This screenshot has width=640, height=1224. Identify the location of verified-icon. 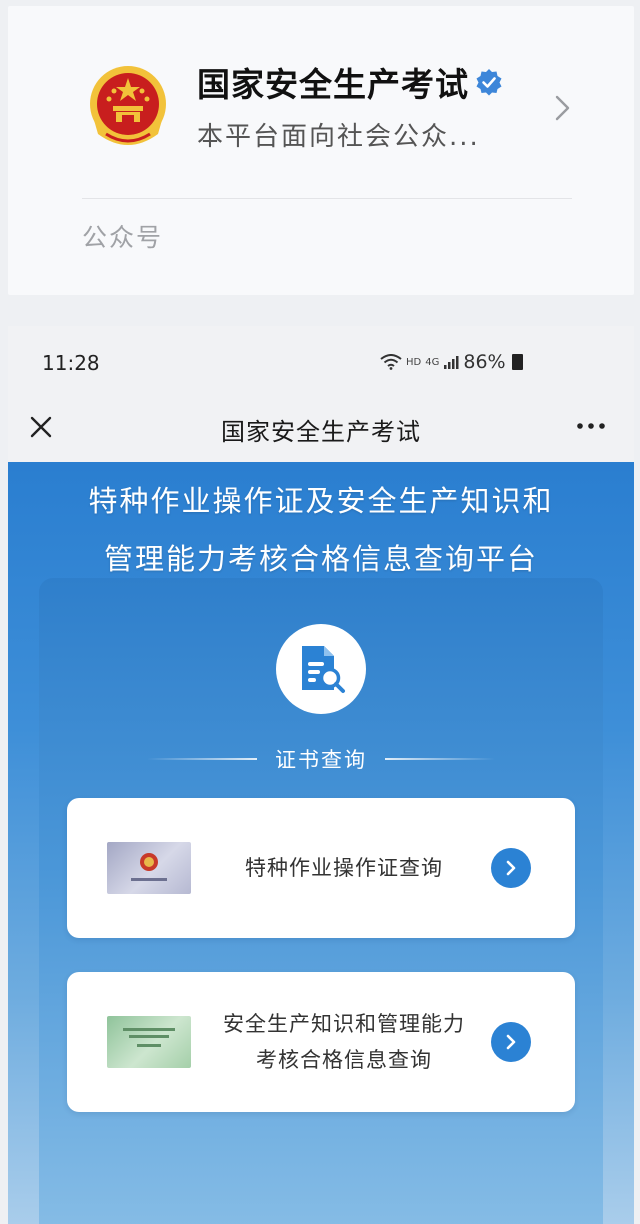
(489, 82).